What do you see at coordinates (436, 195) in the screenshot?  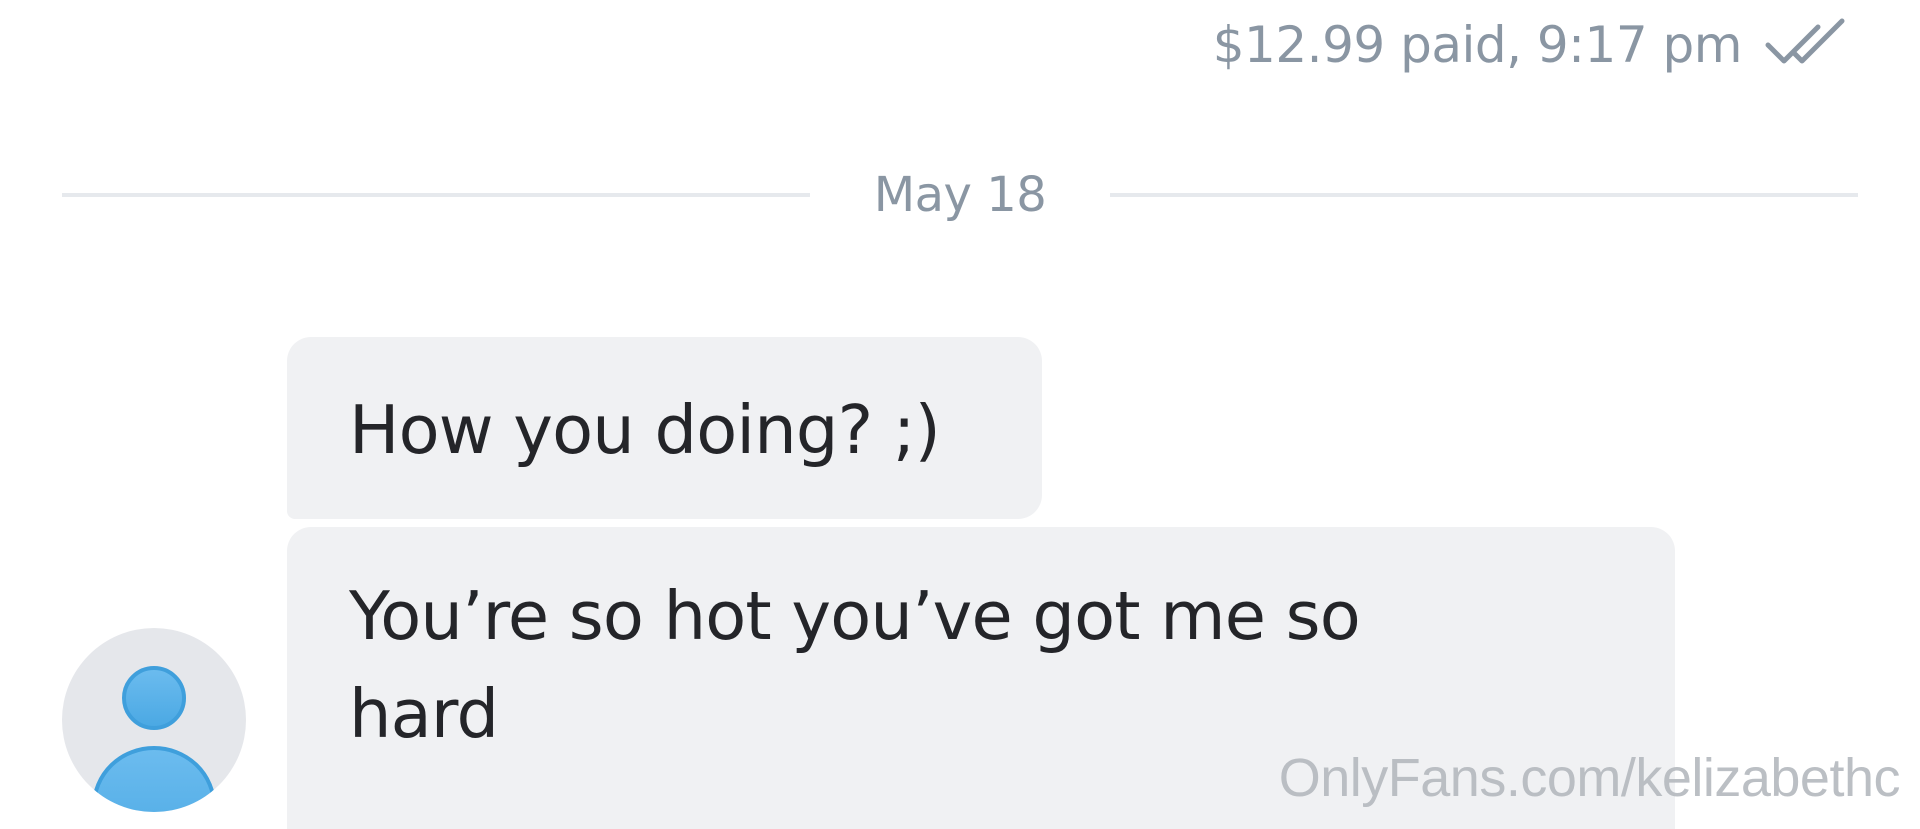 I see `divider-line-left` at bounding box center [436, 195].